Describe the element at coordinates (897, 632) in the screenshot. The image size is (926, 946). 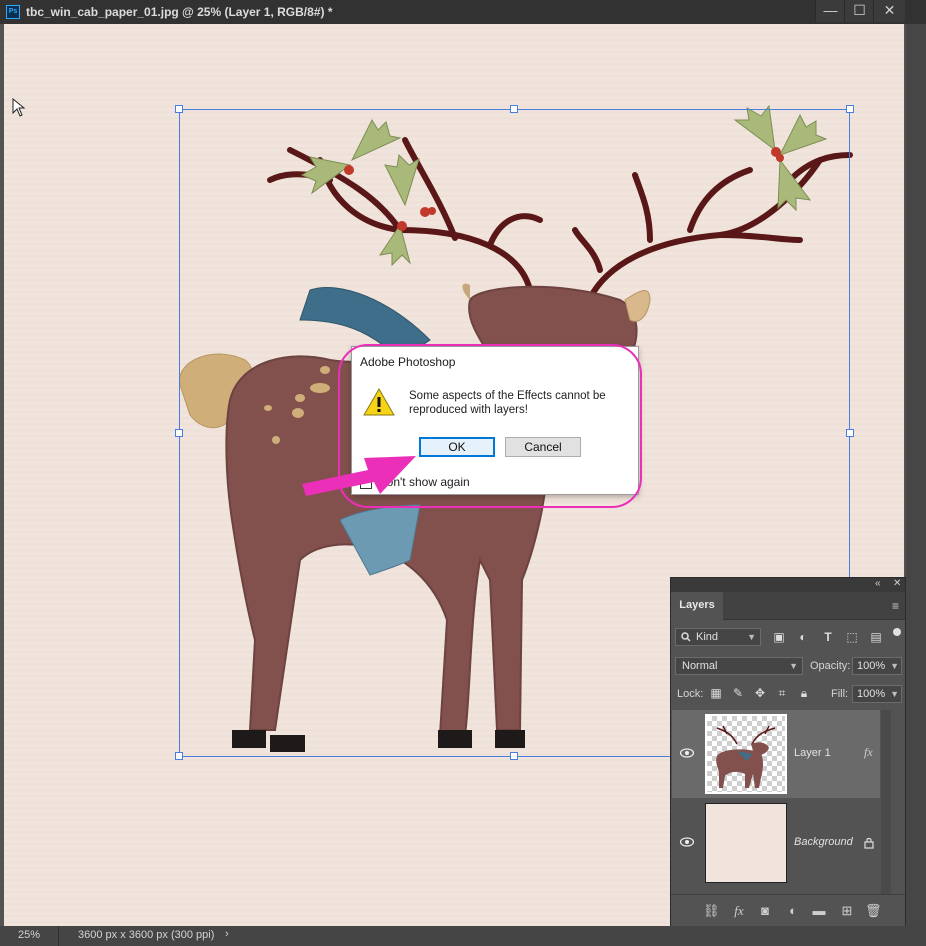
I see `filter-toggle-icon` at that location.